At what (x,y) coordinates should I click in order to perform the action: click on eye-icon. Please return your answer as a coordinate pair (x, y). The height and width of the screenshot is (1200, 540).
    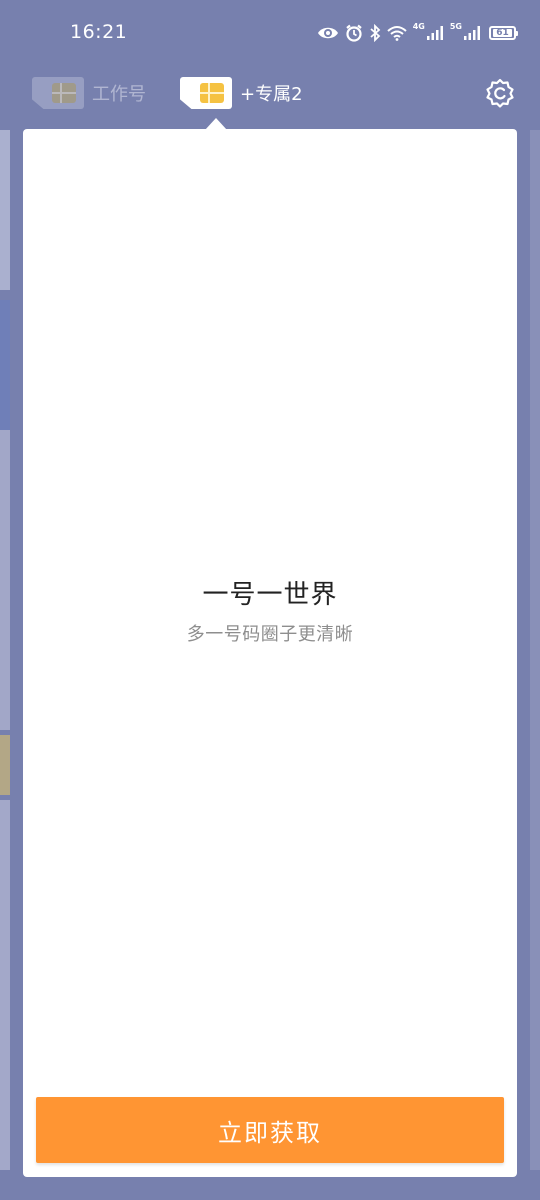
    Looking at the image, I should click on (327, 33).